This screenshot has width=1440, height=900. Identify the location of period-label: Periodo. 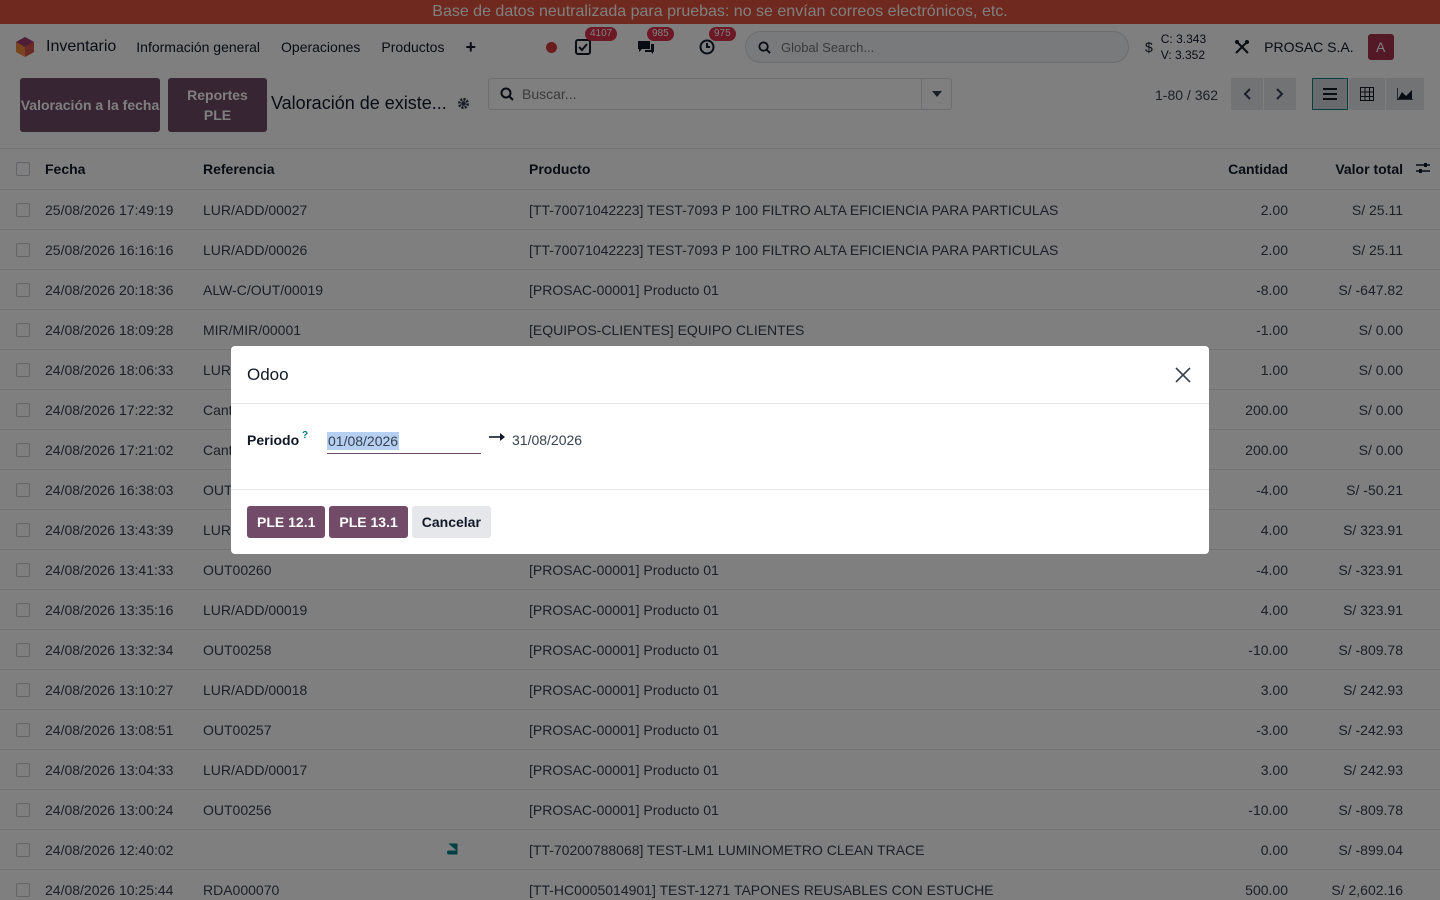
(273, 440).